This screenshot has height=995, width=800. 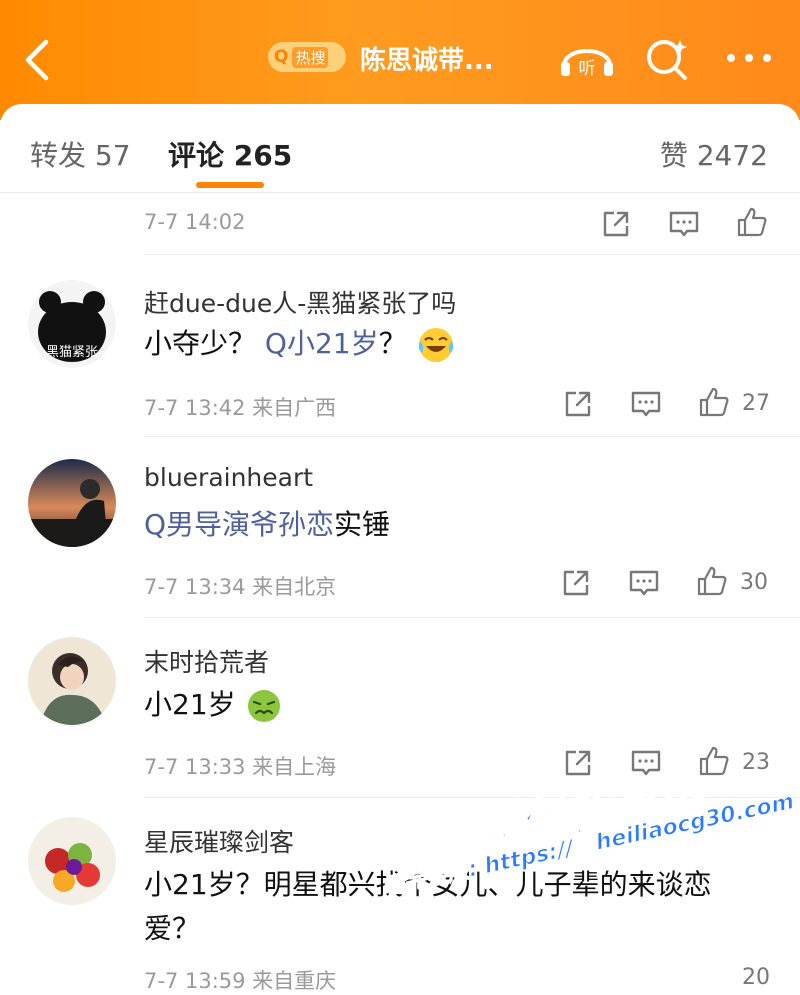 I want to click on top-bar: Q 热搜 陈思诚带... 听, so click(x=400, y=60).